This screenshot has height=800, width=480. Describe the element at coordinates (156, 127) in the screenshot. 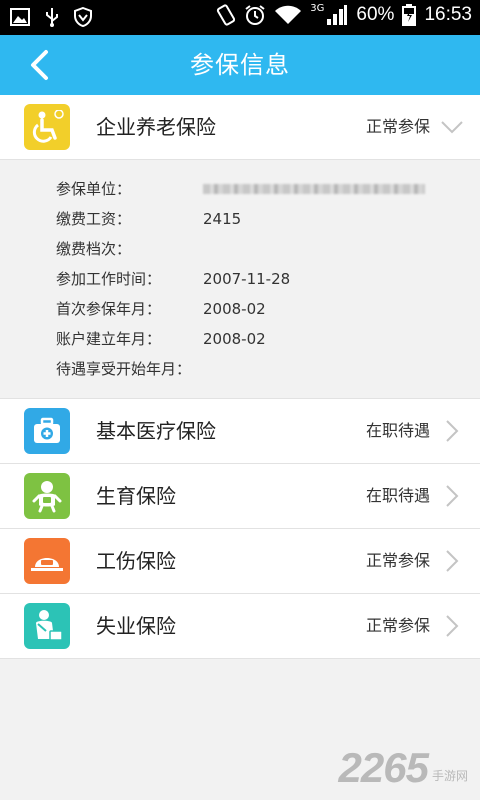

I see `insurance-name: 企业养老保险` at that location.